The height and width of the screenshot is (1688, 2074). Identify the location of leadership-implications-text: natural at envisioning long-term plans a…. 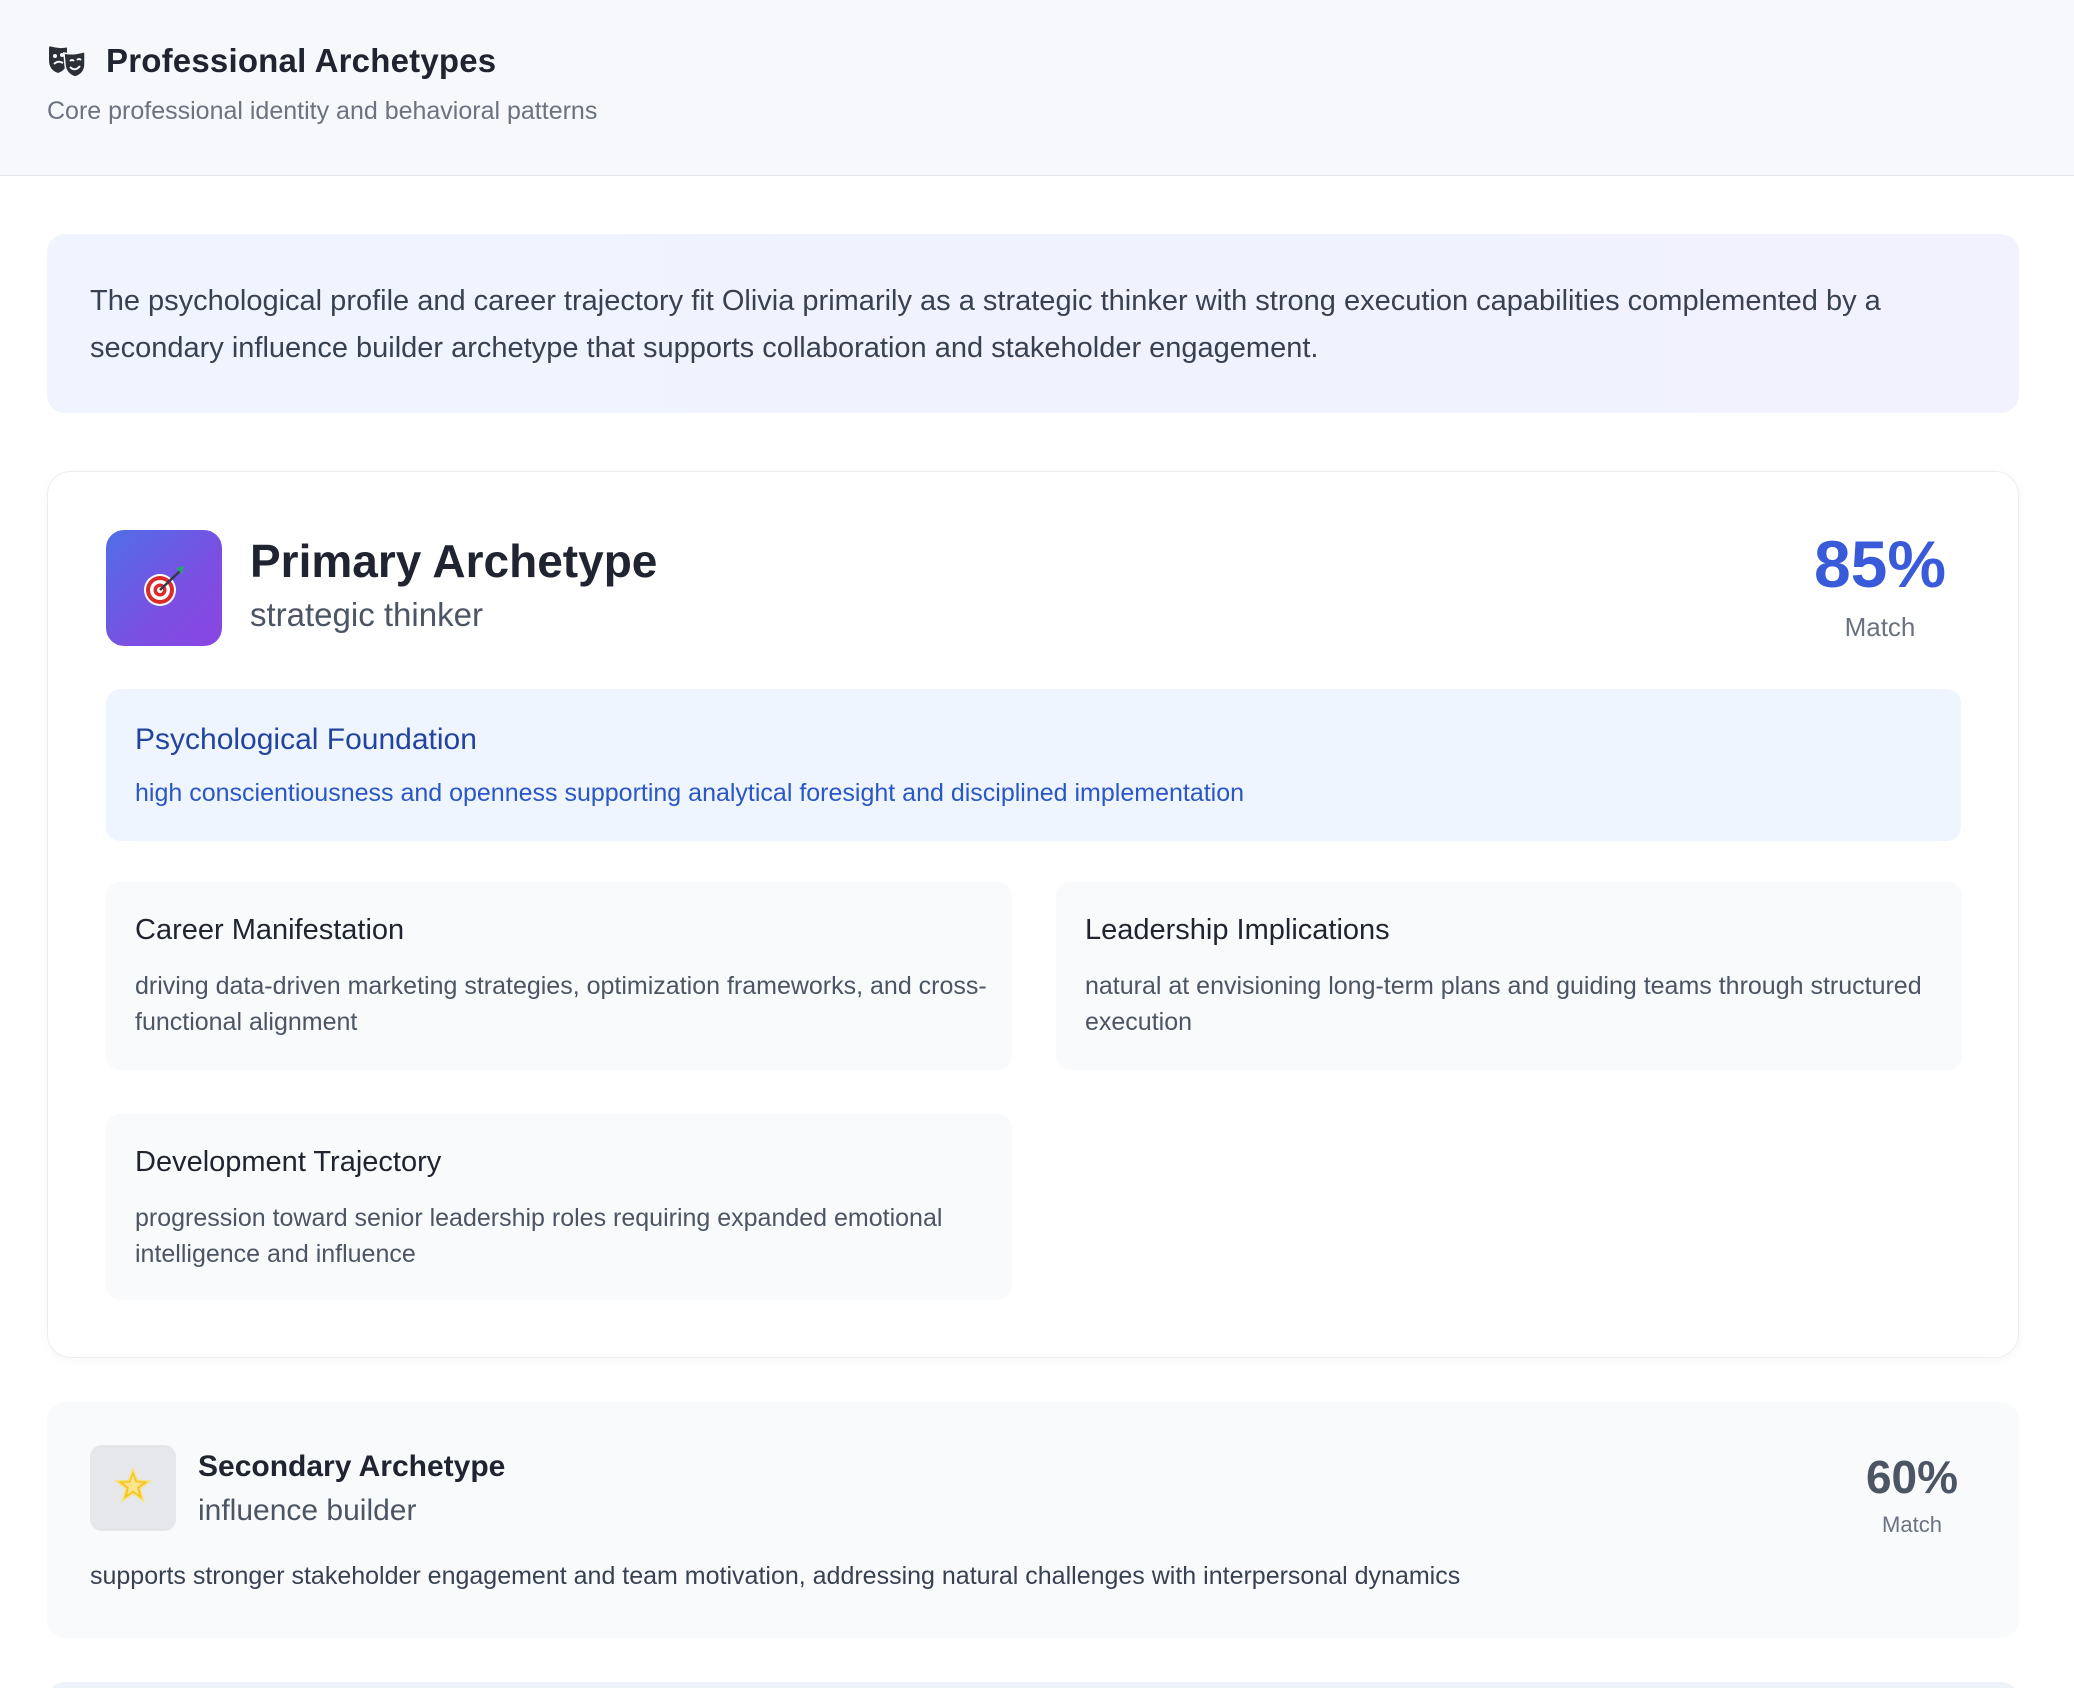
(1503, 1004).